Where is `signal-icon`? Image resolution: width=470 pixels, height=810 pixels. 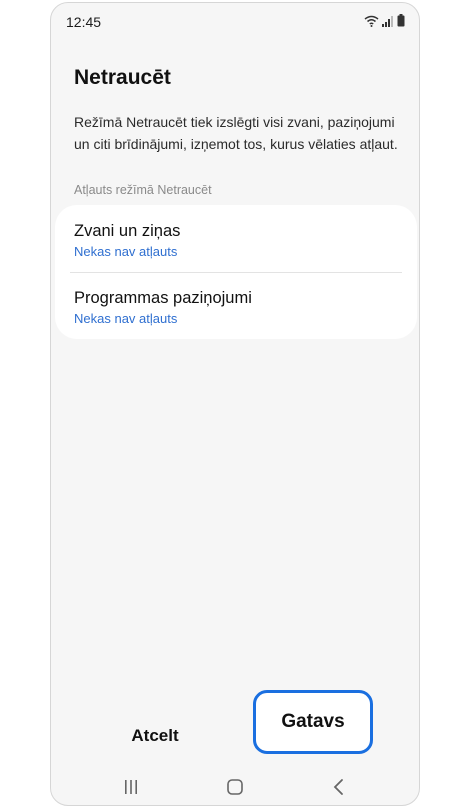
signal-icon is located at coordinates (388, 23).